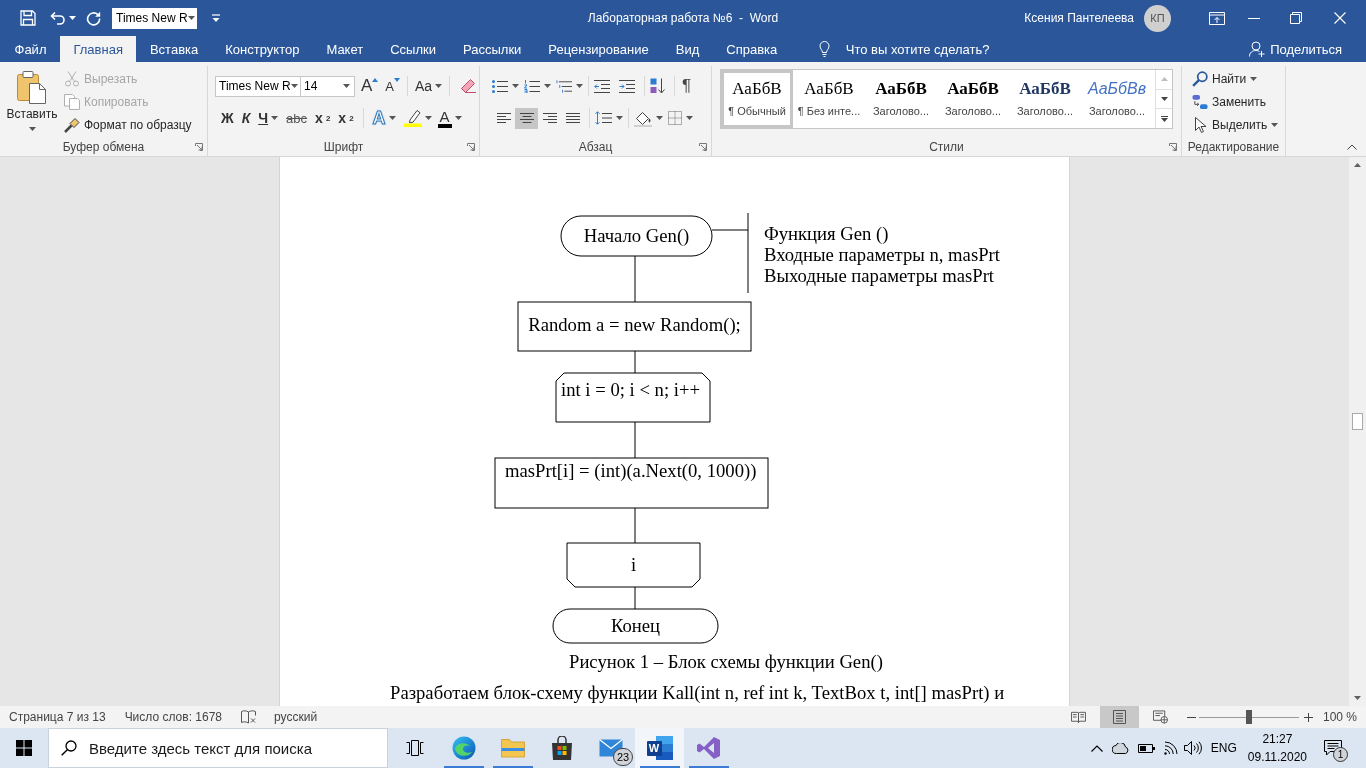  I want to click on superscript-button: x$^{2}$, so click(346, 118).